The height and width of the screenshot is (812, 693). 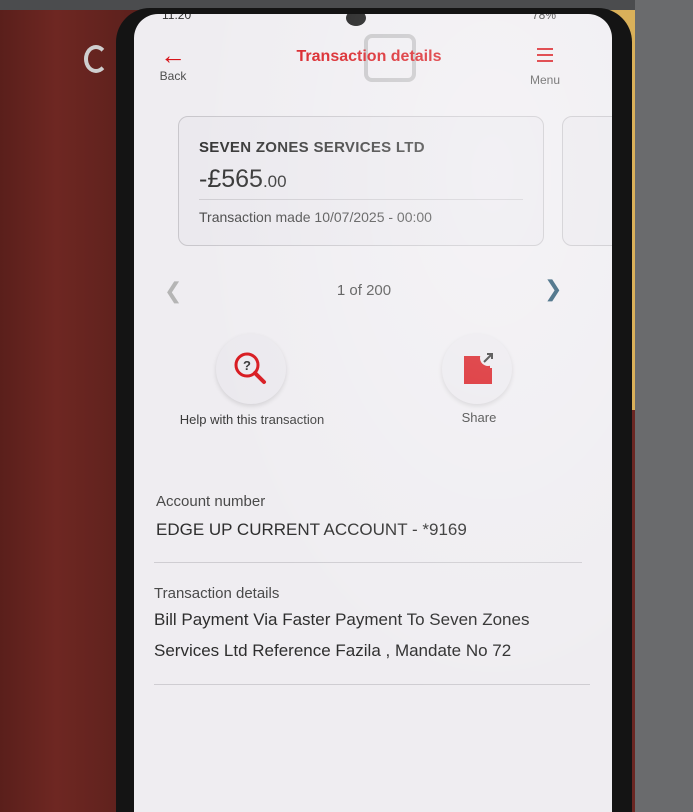 I want to click on chevron-left-icon: ❮, so click(x=173, y=291).